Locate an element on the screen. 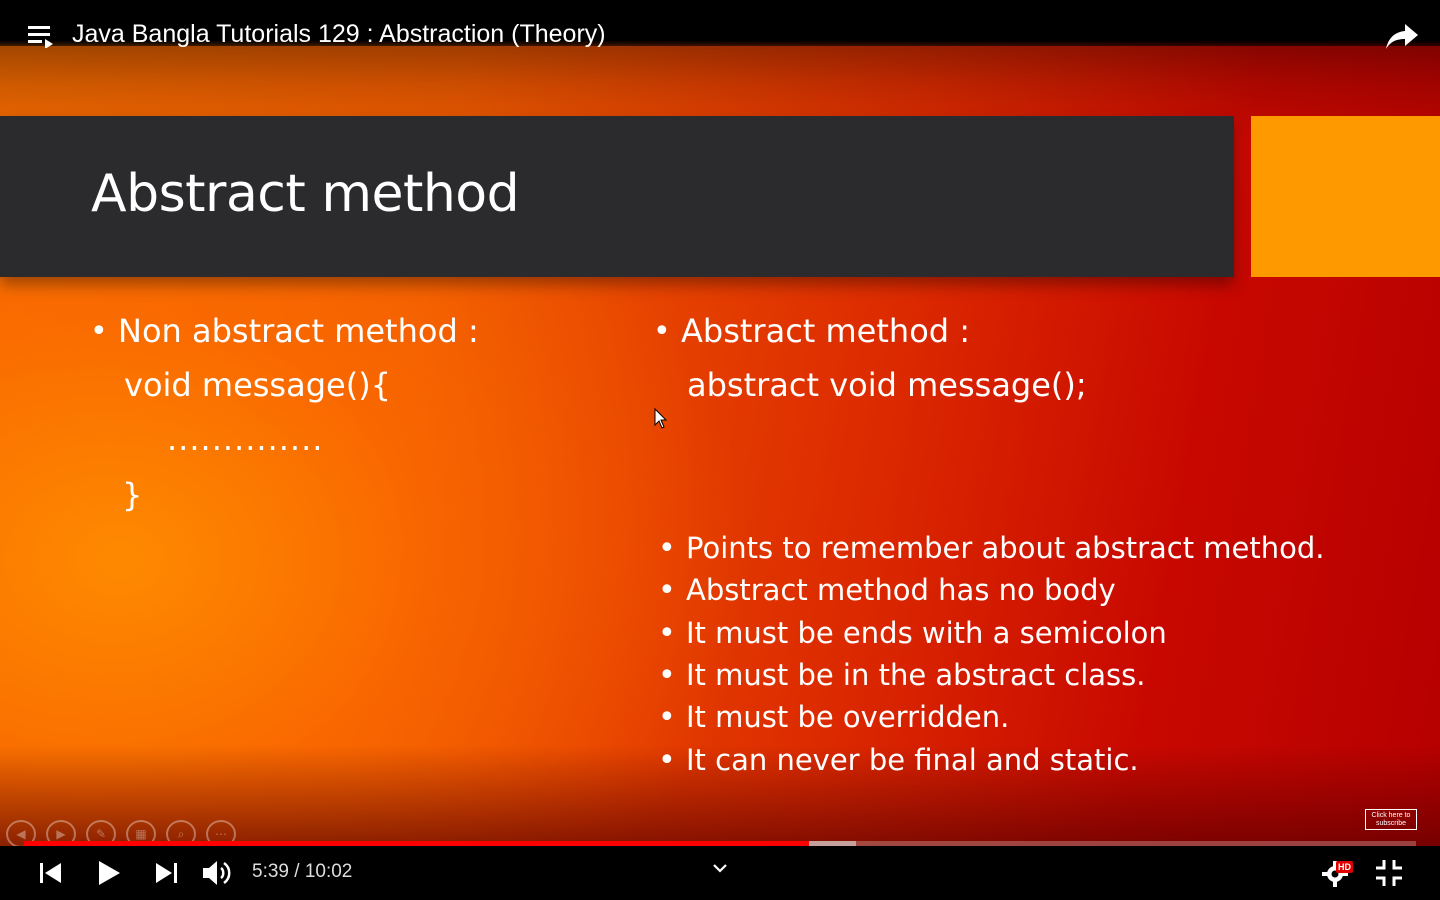 This screenshot has width=1440, height=900. skip-next-icon is located at coordinates (166, 873).